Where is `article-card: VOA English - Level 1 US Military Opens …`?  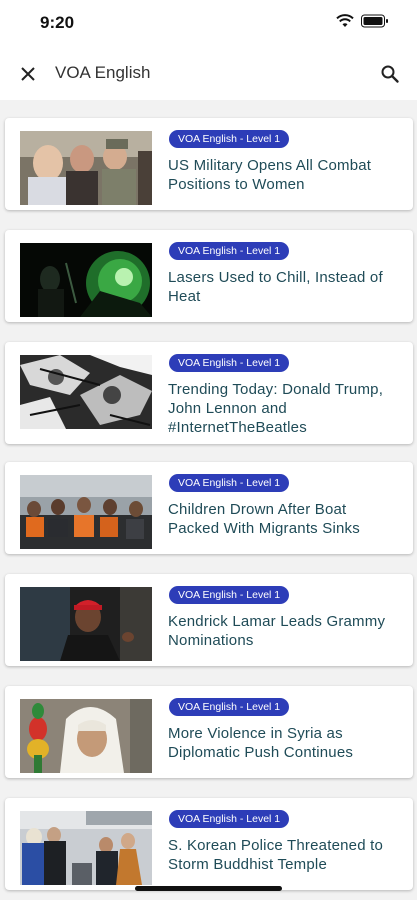
article-card: VOA English - Level 1 US Military Opens … is located at coordinates (209, 164).